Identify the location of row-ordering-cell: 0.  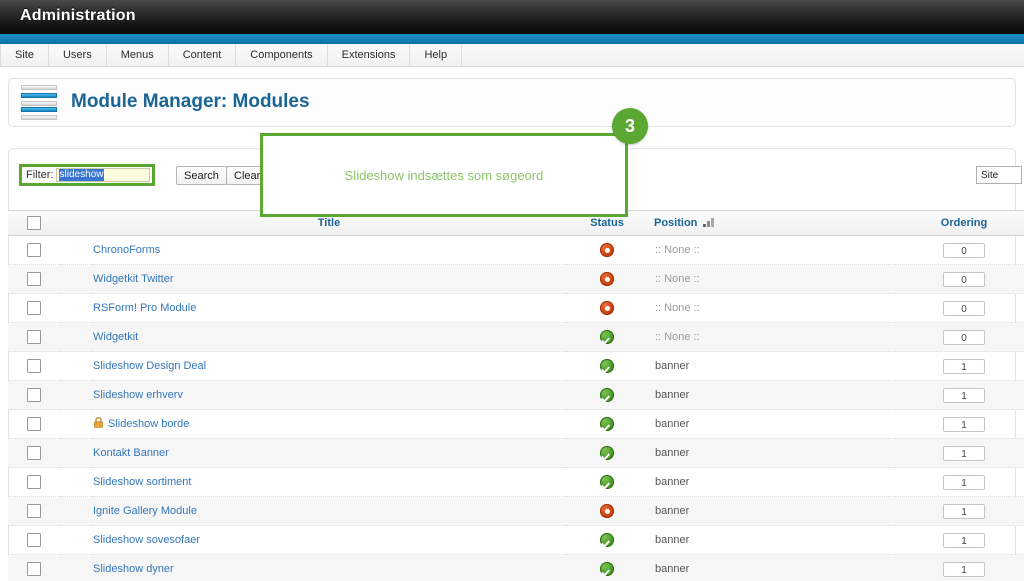
(959, 308).